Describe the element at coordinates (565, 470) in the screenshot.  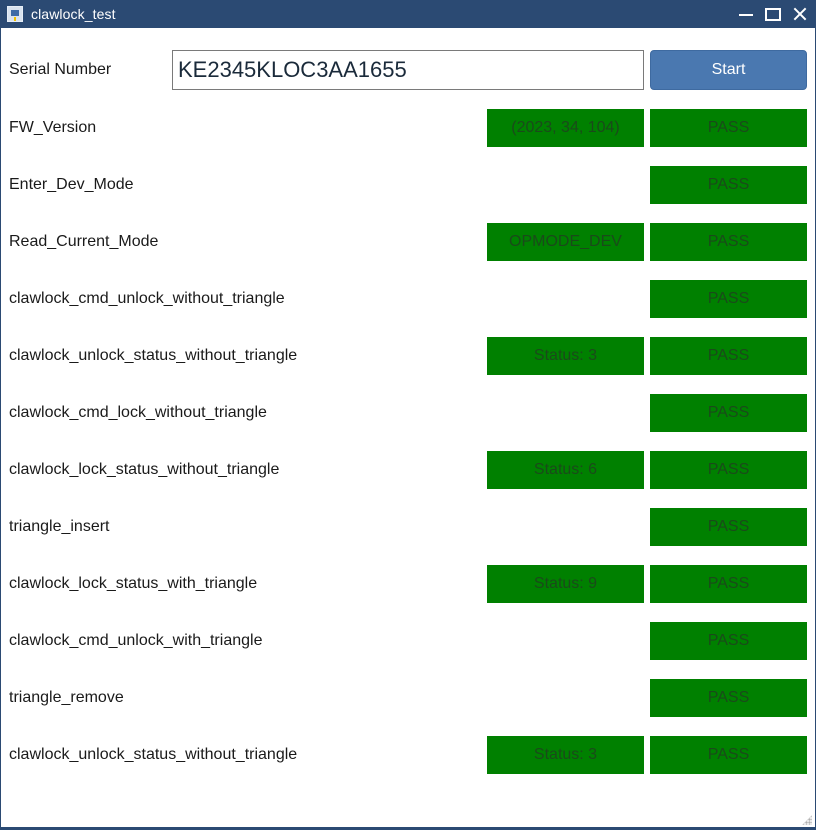
I see `test-value-box: Status: 6` at that location.